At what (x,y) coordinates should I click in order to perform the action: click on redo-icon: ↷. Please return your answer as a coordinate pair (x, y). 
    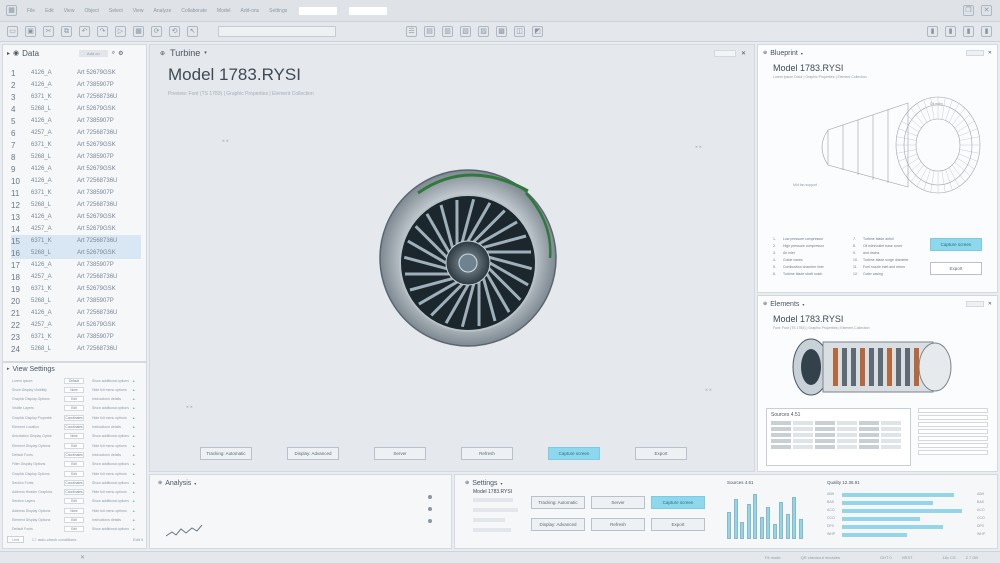
    Looking at the image, I should click on (102, 31).